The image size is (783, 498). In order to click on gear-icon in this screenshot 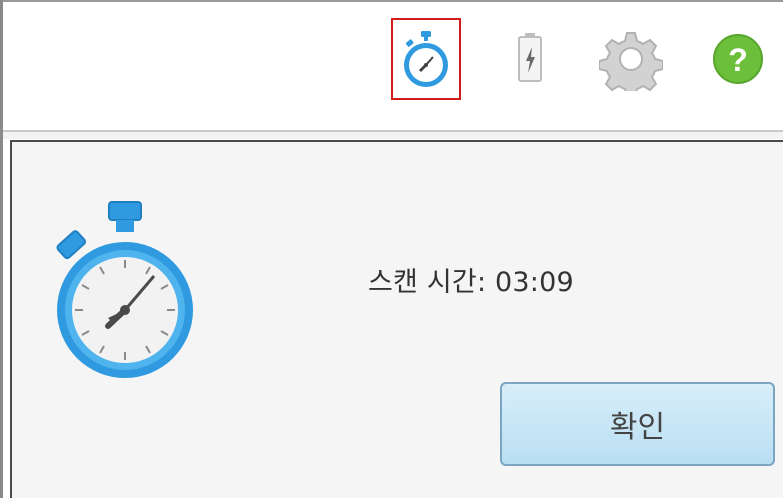, I will do `click(631, 59)`.